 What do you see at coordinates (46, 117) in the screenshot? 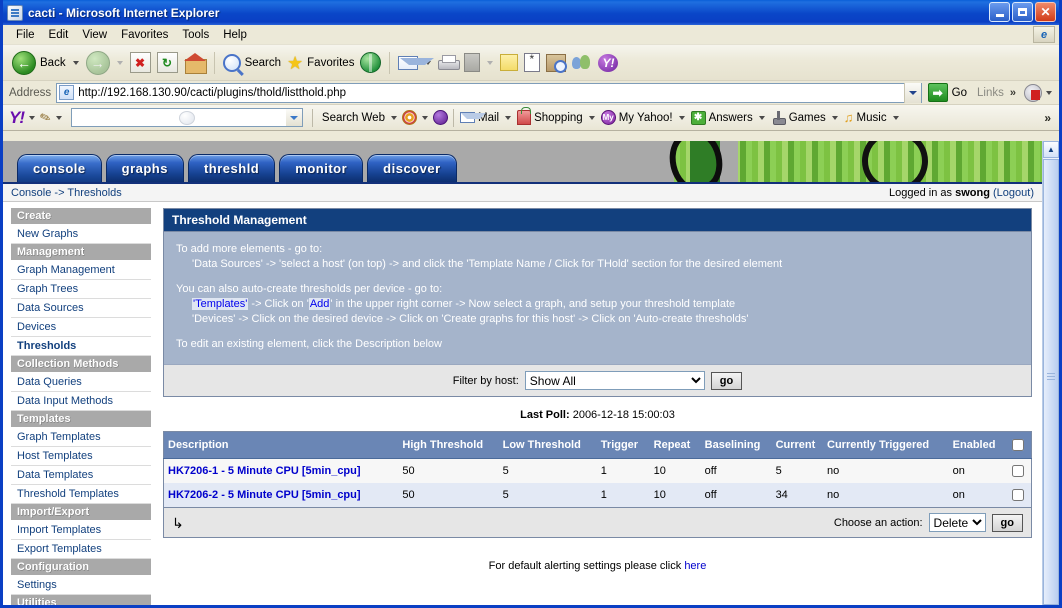
I see `pencil-icon: ✎` at bounding box center [46, 117].